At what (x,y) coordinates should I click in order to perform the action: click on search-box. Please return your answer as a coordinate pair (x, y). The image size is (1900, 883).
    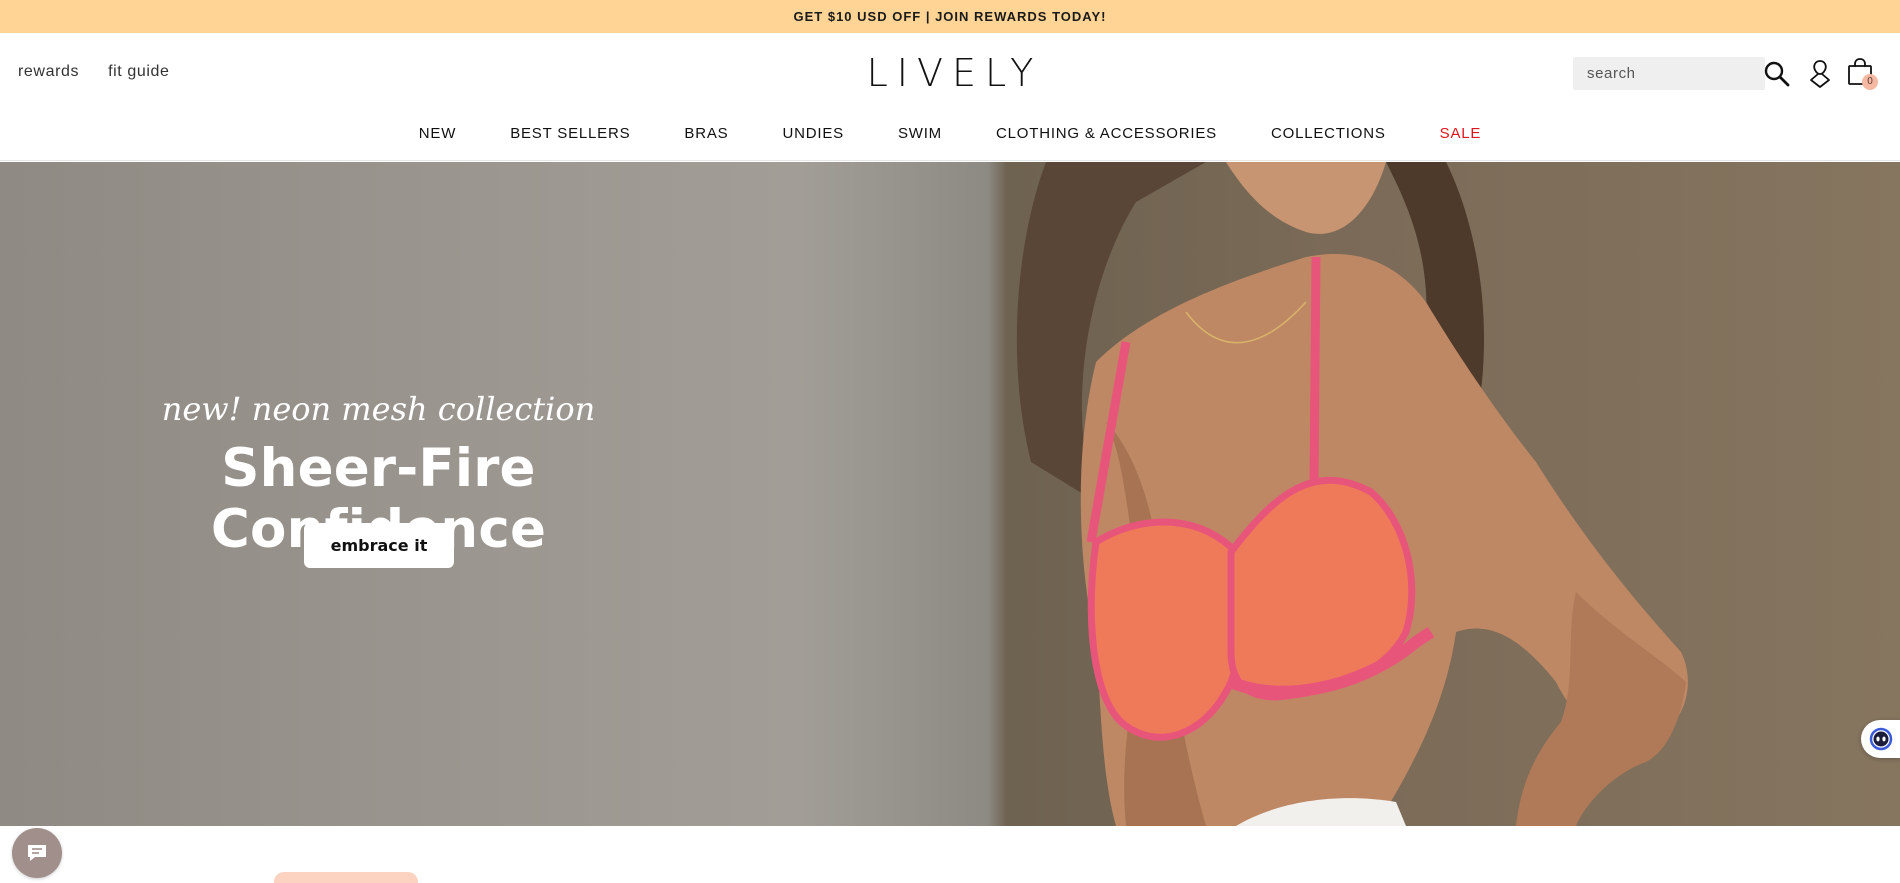
    Looking at the image, I should click on (1669, 73).